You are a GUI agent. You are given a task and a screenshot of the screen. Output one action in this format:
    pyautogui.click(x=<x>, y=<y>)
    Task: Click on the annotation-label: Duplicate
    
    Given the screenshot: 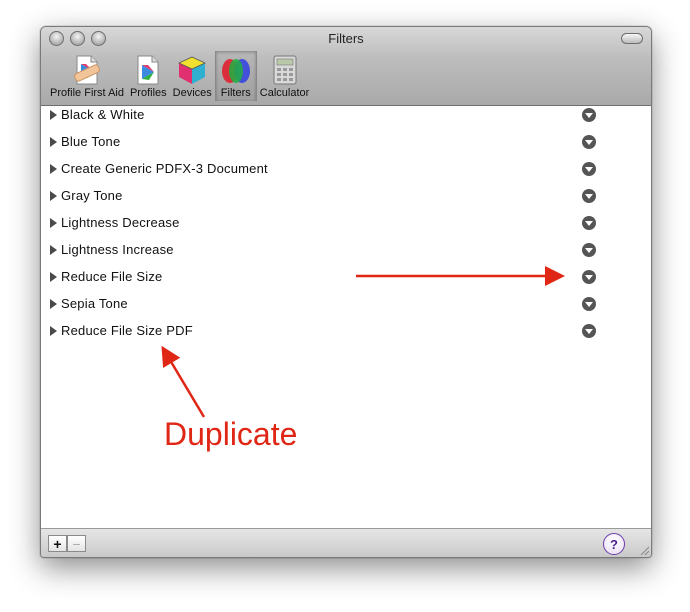 What is the action you would take?
    pyautogui.click(x=231, y=434)
    